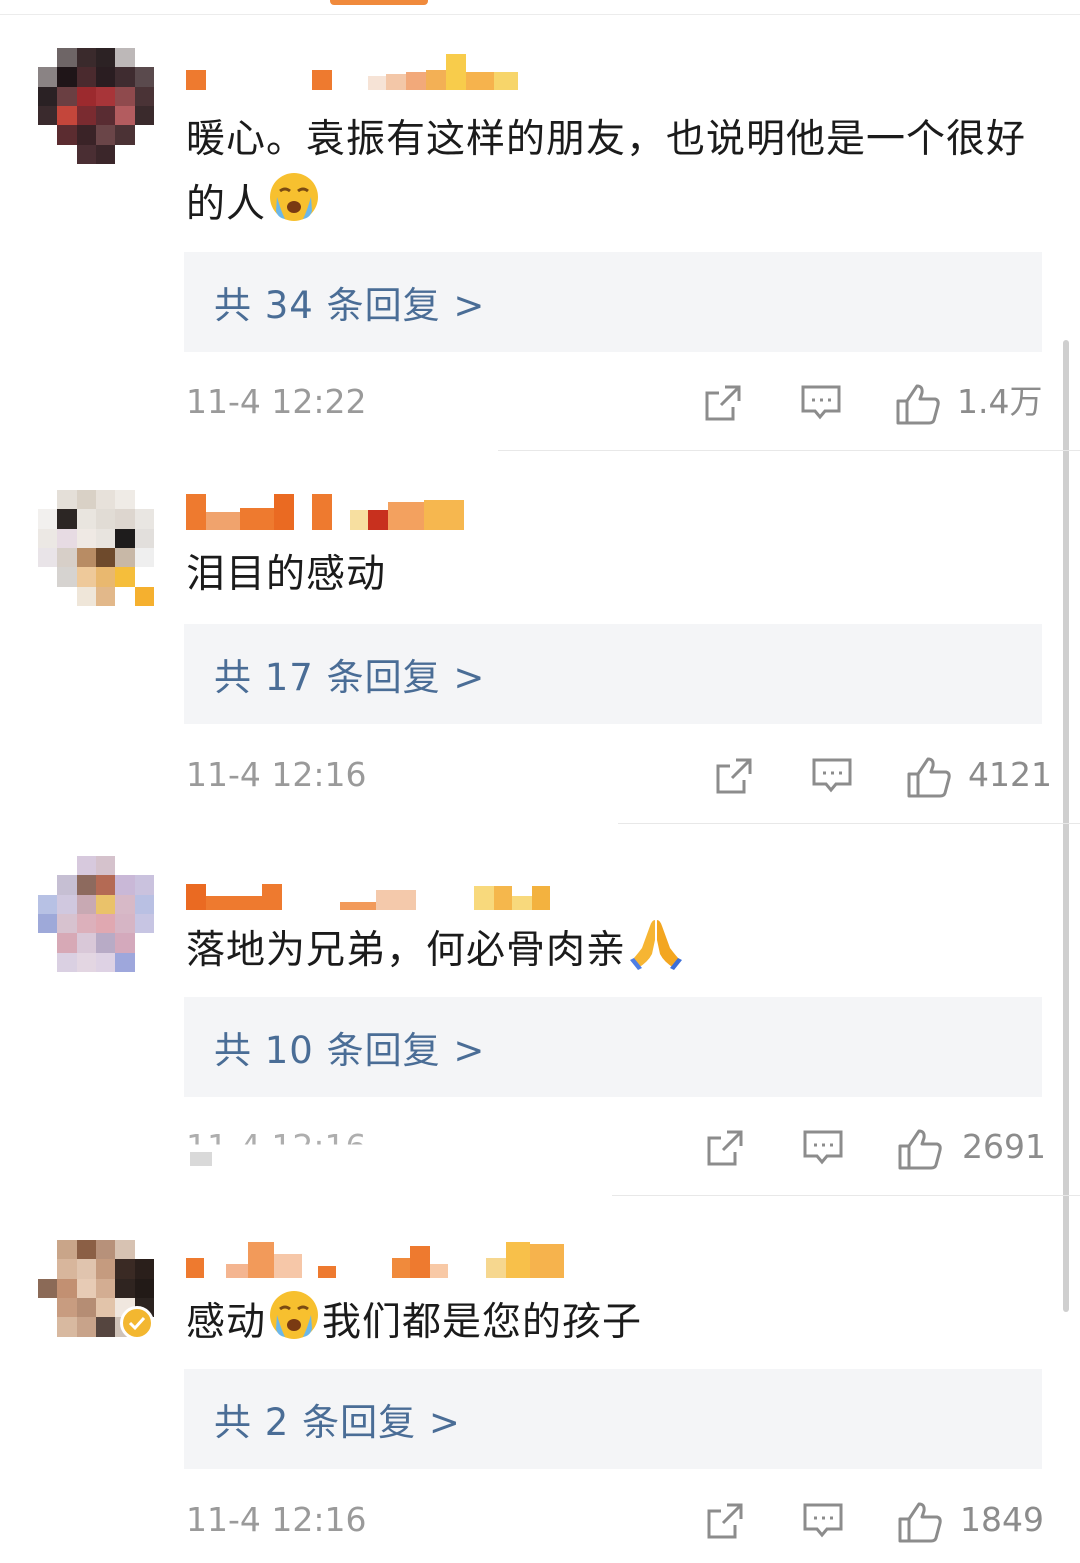  What do you see at coordinates (606, 1324) in the screenshot?
I see `comment-text: 感动 我们都是您的孩子` at bounding box center [606, 1324].